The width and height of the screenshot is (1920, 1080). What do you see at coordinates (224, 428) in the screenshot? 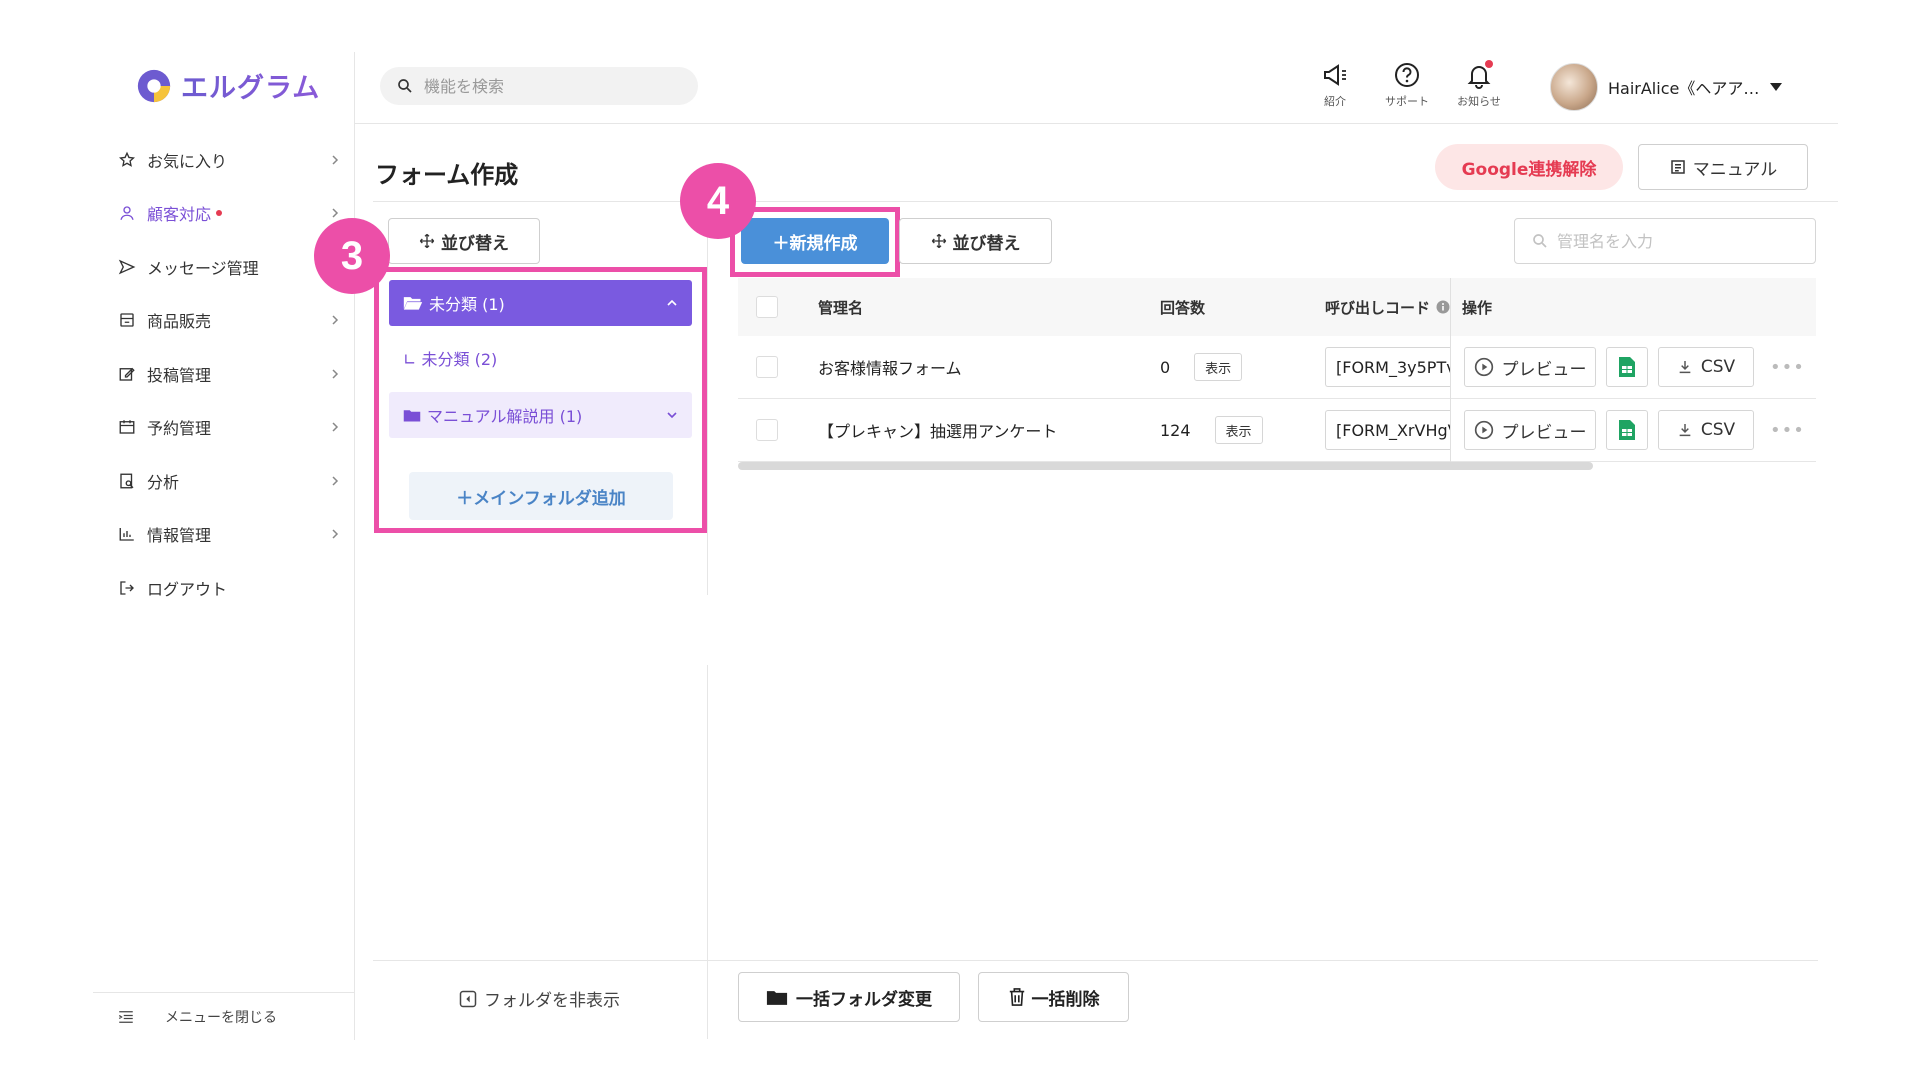
I see `sidebar-item-reservations: 予約管理` at bounding box center [224, 428].